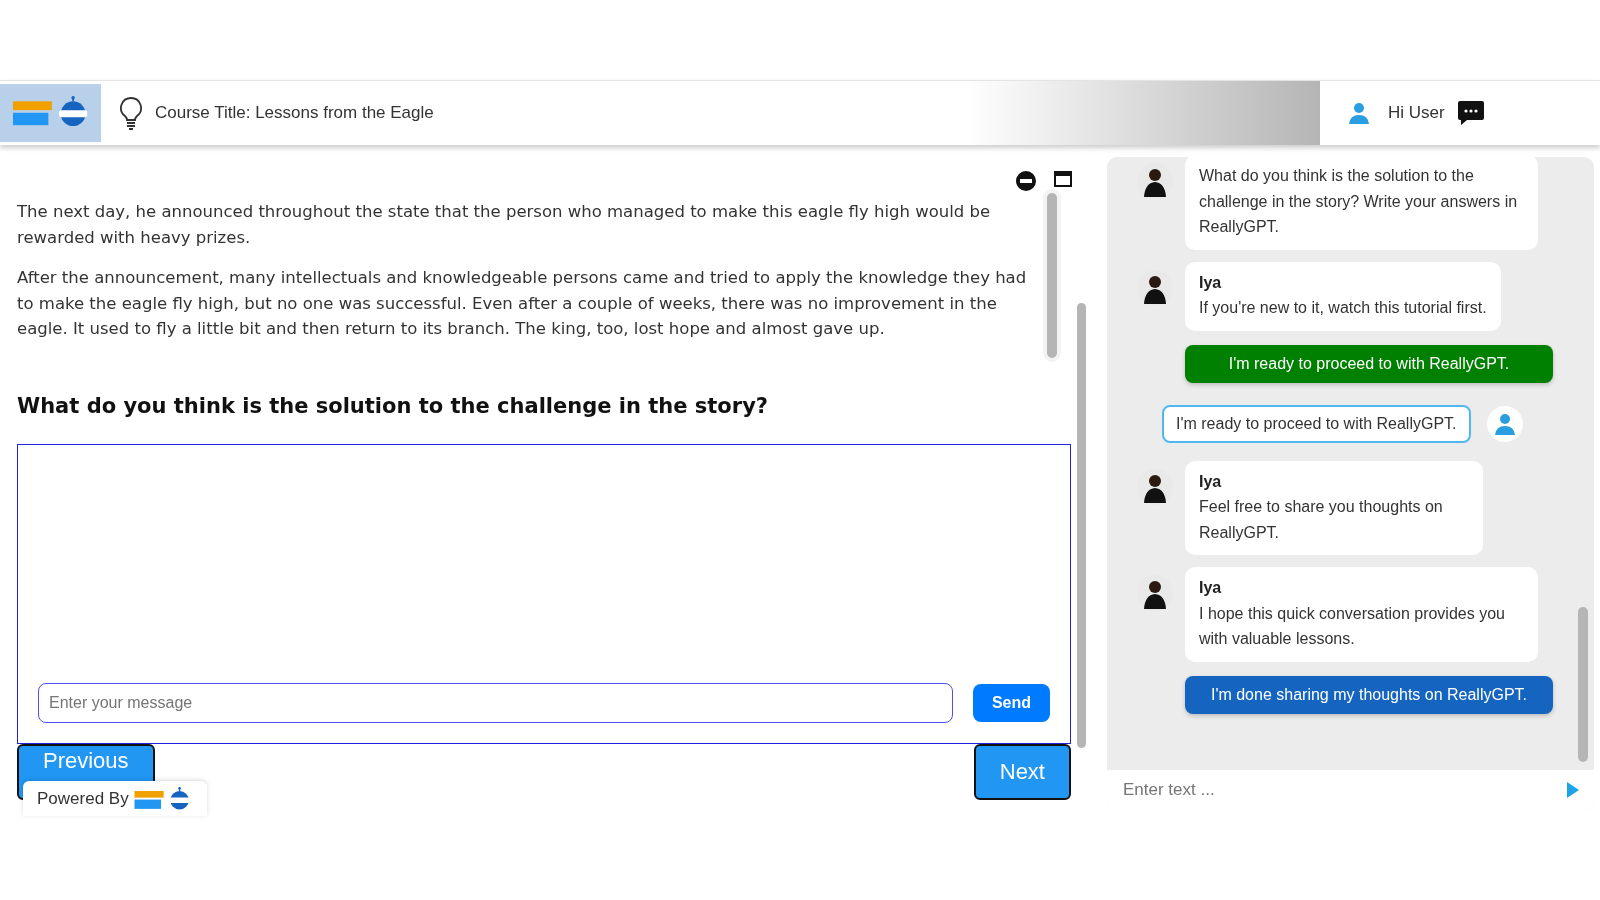  Describe the element at coordinates (1321, 520) in the screenshot. I see `message-text: Feel free to share you thoughts on ReallyGPT.` at that location.